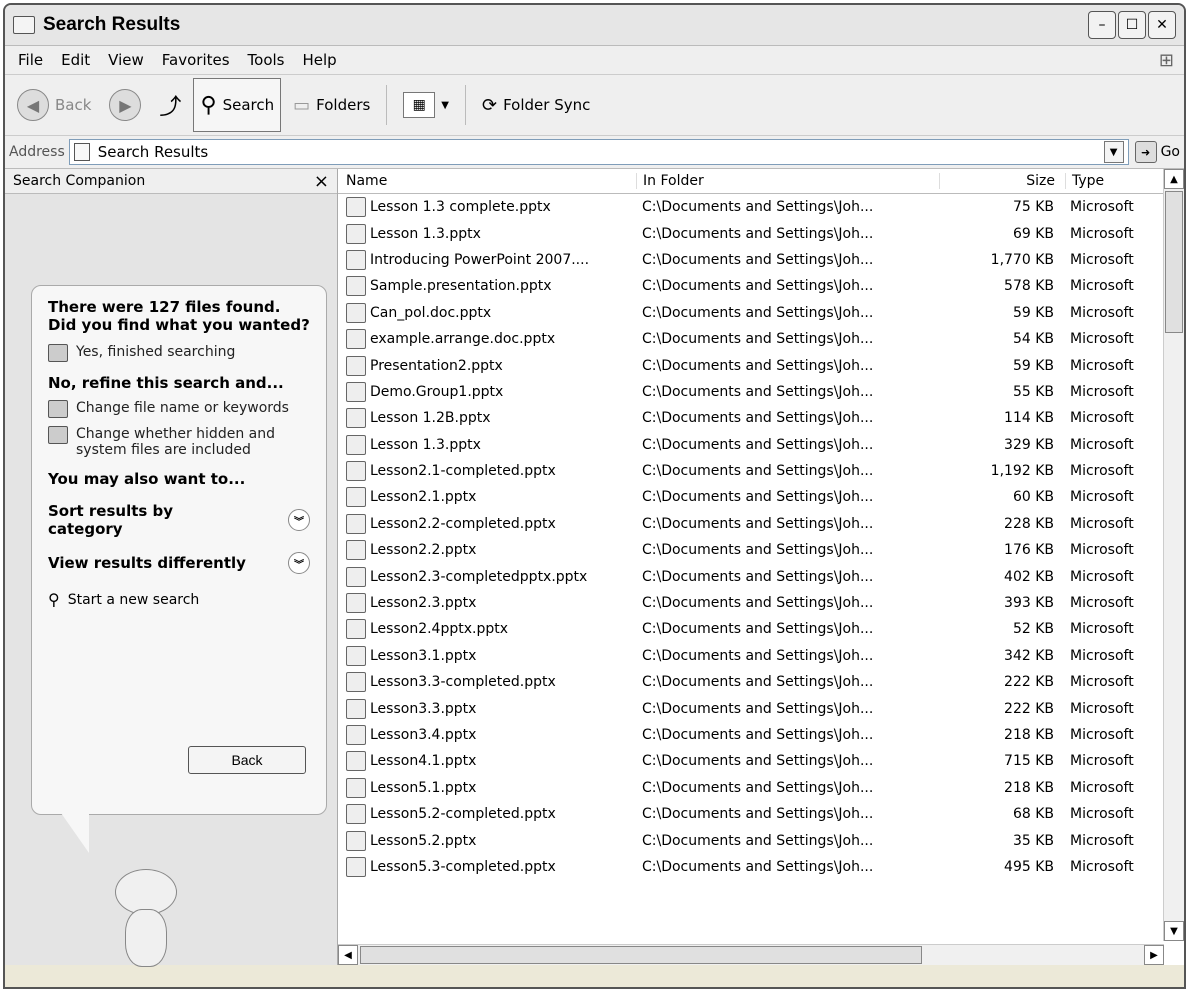 The height and width of the screenshot is (995, 1189). What do you see at coordinates (1157, 152) in the screenshot?
I see `go-button: ➜ Go` at bounding box center [1157, 152].